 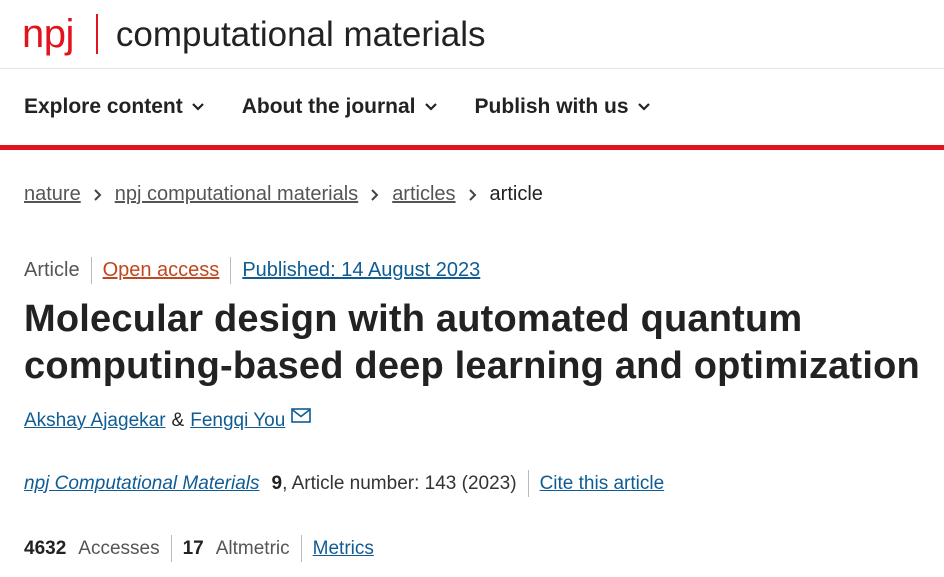 I want to click on breadcrumb-nature: nature, so click(x=52, y=194).